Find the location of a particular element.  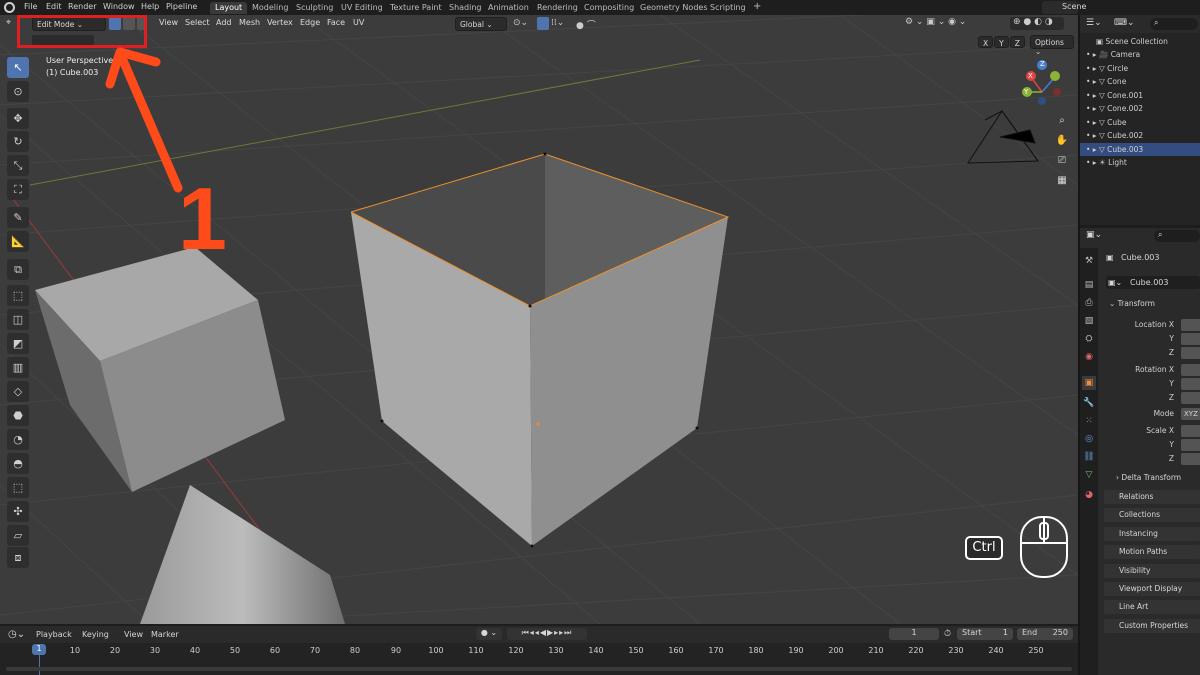

custom-properties-section: Custom Properties is located at coordinates (1152, 626).